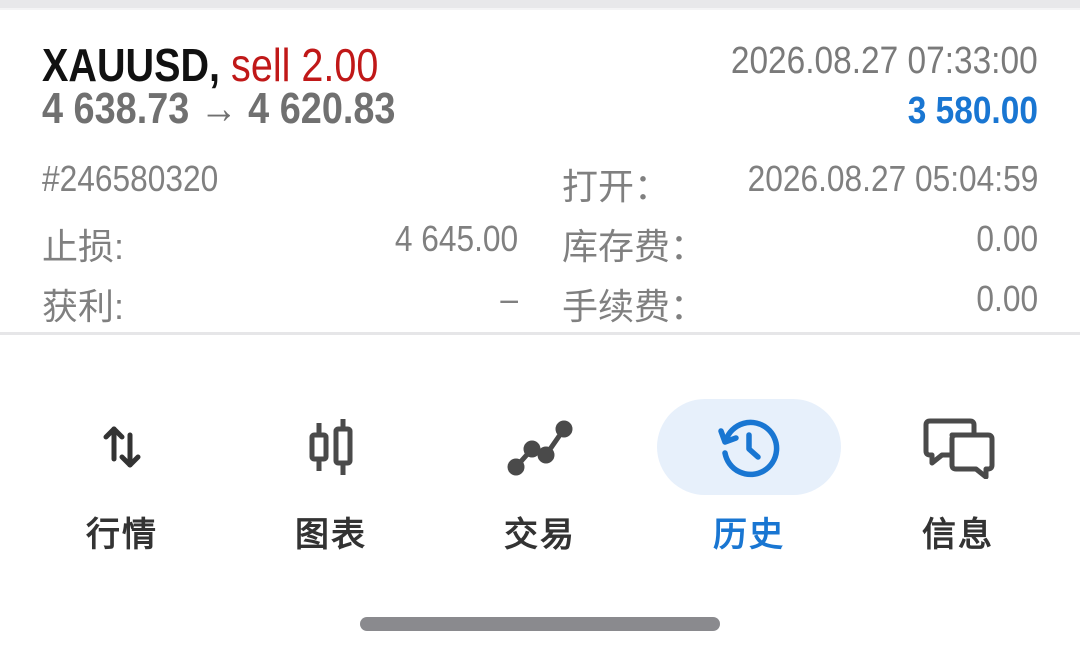  I want to click on tab-messages: 信息, so click(958, 480).